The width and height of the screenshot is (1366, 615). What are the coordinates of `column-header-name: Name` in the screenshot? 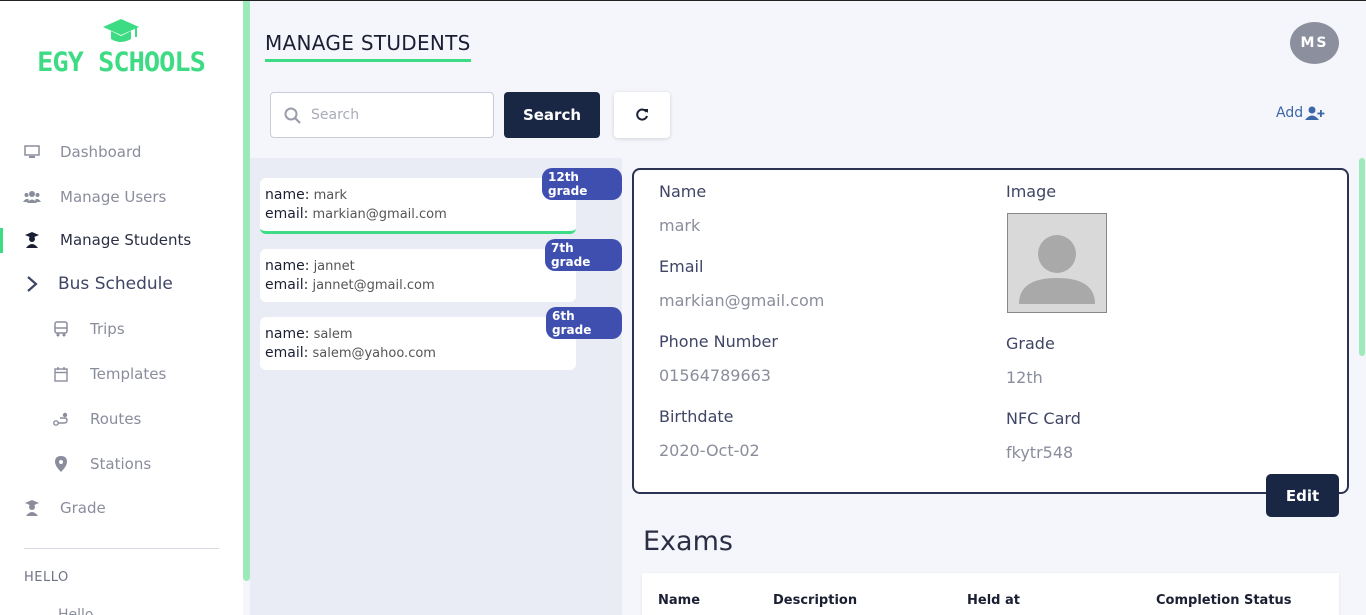 It's located at (679, 600).